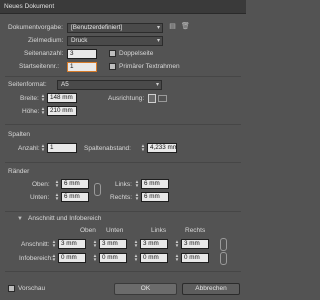 The width and height of the screenshot is (320, 300). What do you see at coordinates (162, 148) in the screenshot?
I see `gutter-field: 4,233 mm` at bounding box center [162, 148].